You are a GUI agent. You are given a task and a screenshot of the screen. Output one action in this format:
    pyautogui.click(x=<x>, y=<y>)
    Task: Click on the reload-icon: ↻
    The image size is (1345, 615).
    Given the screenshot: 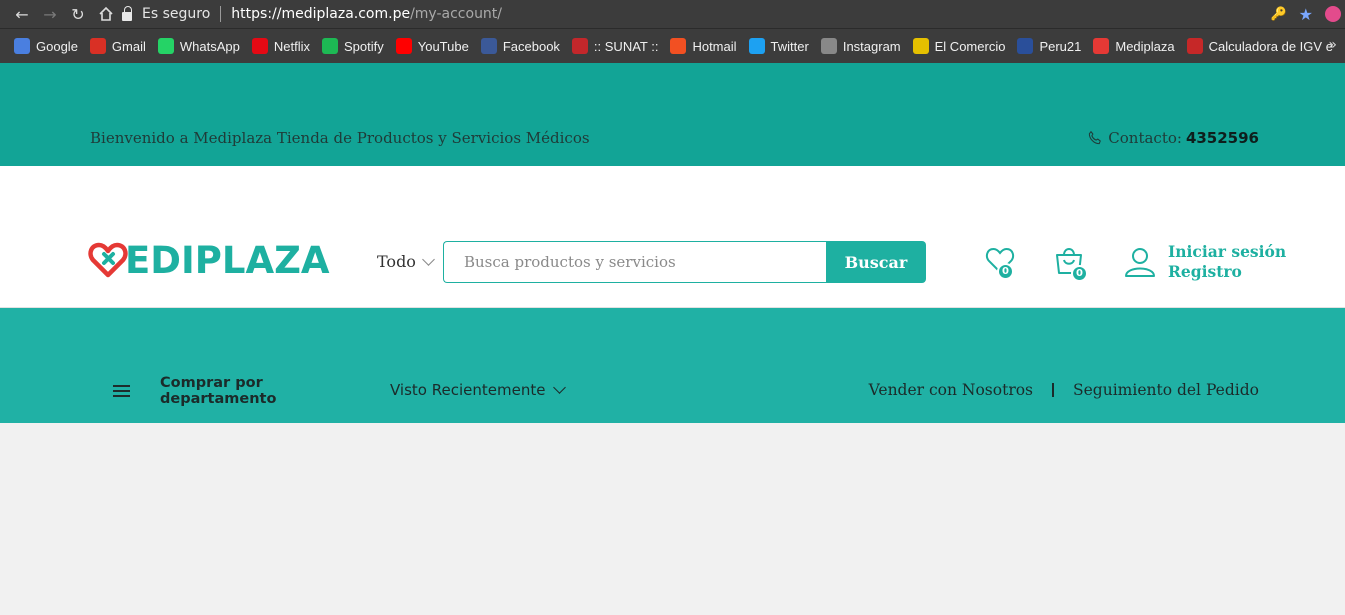 What is the action you would take?
    pyautogui.click(x=78, y=14)
    